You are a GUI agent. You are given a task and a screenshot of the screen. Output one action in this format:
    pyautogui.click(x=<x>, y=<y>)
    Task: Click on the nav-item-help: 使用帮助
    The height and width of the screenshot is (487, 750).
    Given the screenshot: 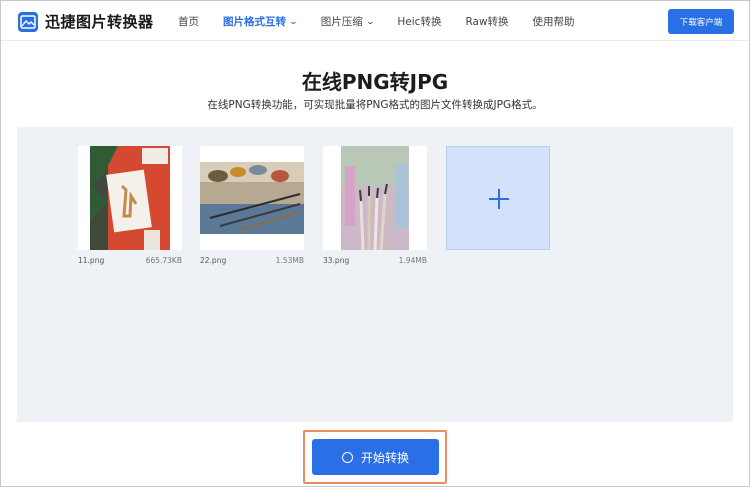 What is the action you would take?
    pyautogui.click(x=554, y=21)
    